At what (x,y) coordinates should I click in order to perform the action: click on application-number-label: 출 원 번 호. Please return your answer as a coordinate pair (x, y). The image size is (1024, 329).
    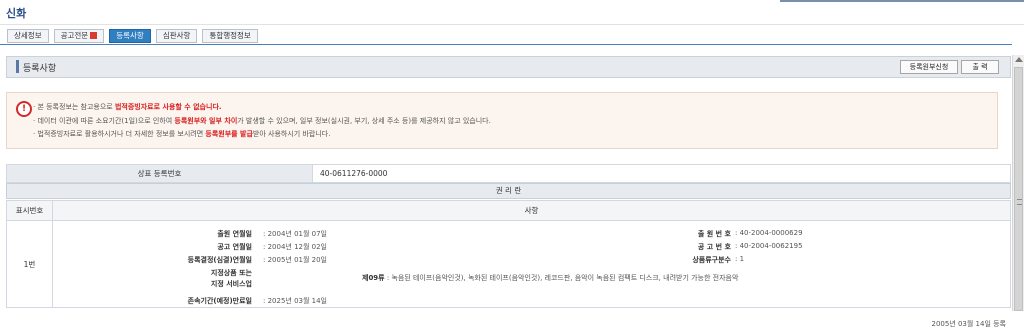
    Looking at the image, I should click on (714, 234).